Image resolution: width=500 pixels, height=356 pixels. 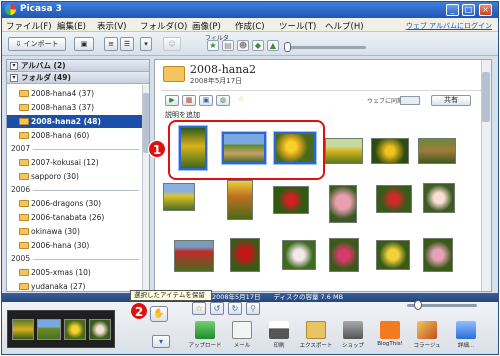 I want to click on shop-action: ショップ, so click(x=353, y=337).